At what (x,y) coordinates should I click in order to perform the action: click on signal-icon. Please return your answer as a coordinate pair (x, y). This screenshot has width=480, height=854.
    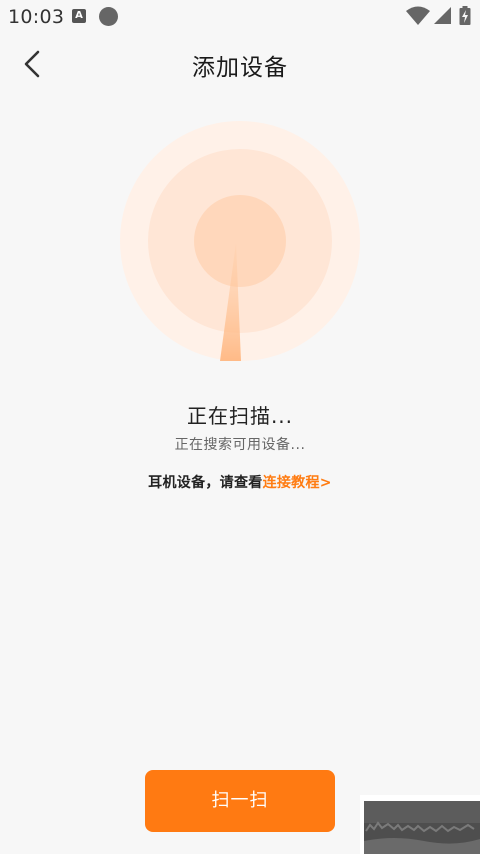
    Looking at the image, I should click on (442, 15).